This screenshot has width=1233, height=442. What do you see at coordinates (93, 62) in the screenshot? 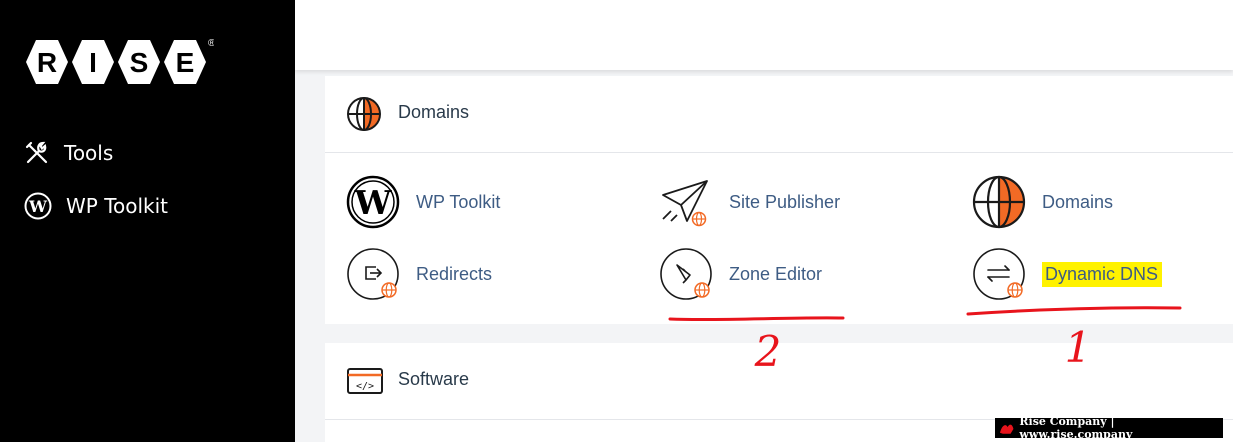
I see `logo-letter: I` at bounding box center [93, 62].